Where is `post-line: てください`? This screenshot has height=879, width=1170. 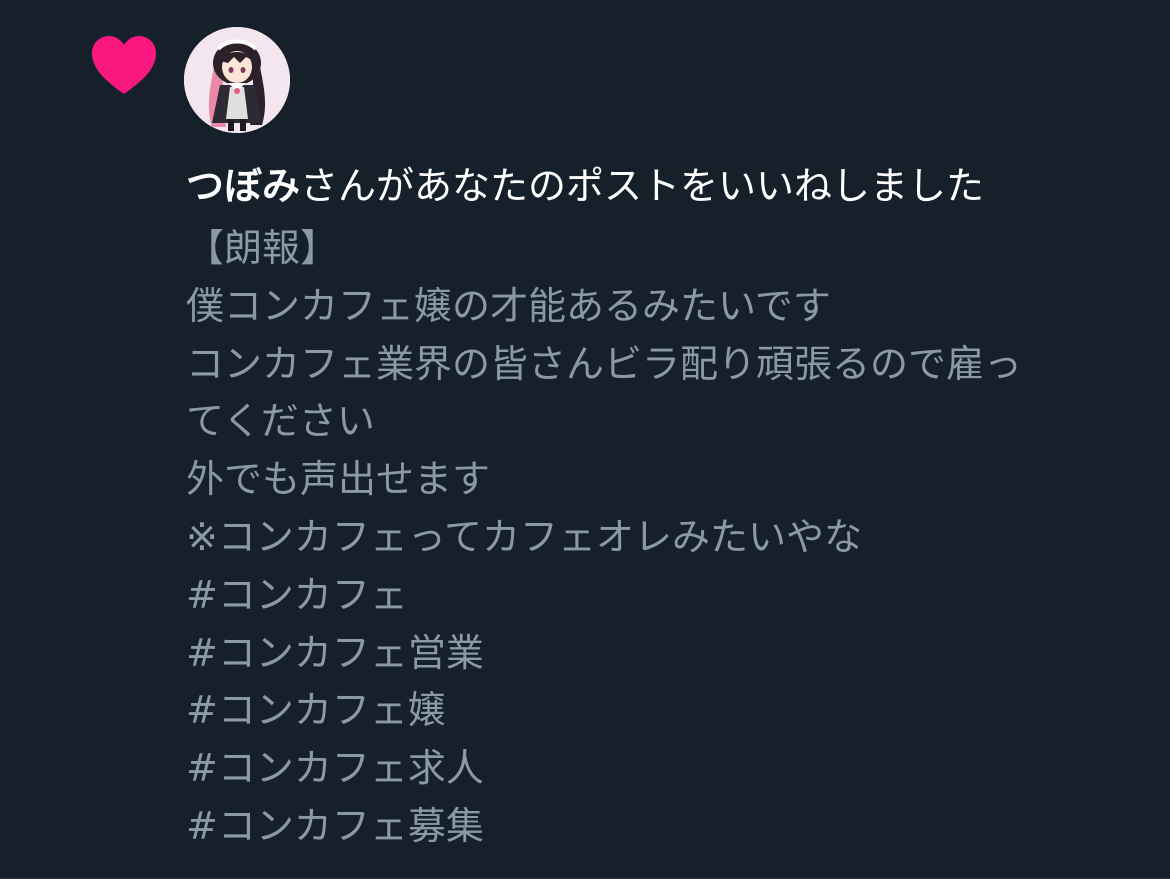 post-line: てください is located at coordinates (280, 421).